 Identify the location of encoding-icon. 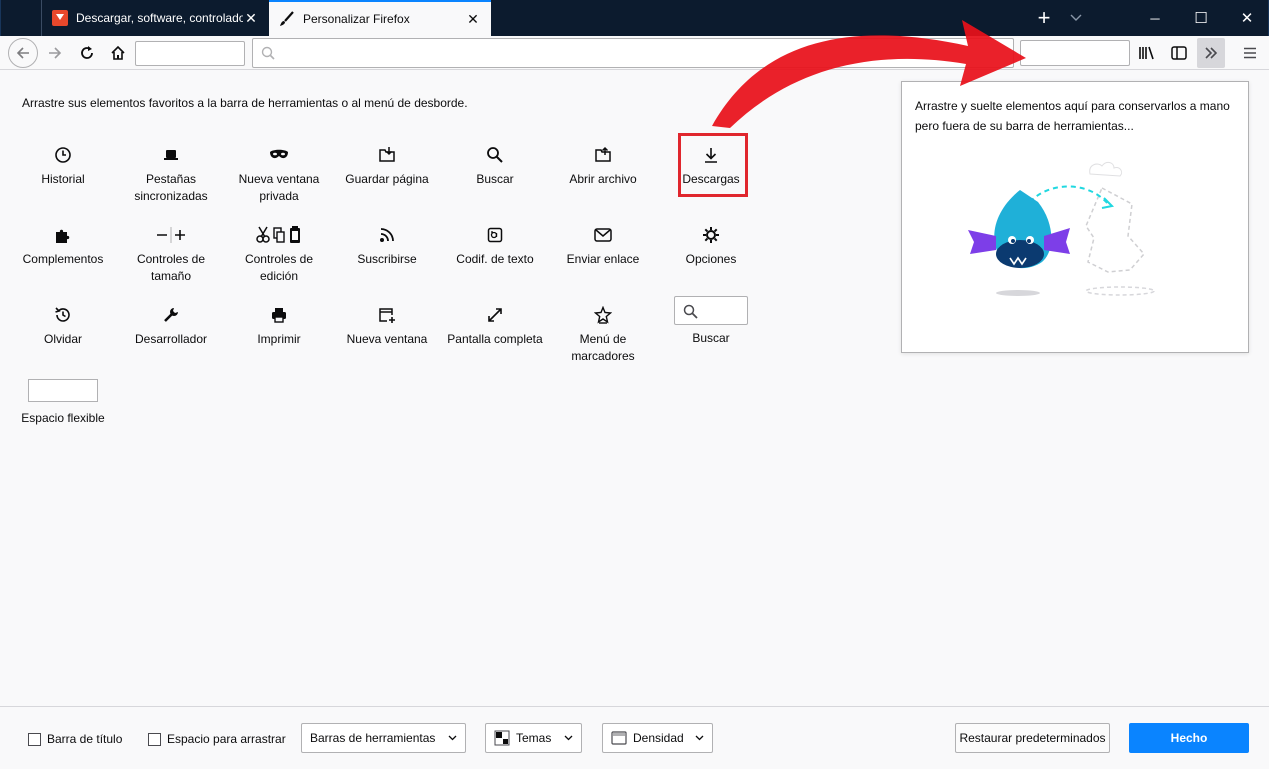
(495, 235).